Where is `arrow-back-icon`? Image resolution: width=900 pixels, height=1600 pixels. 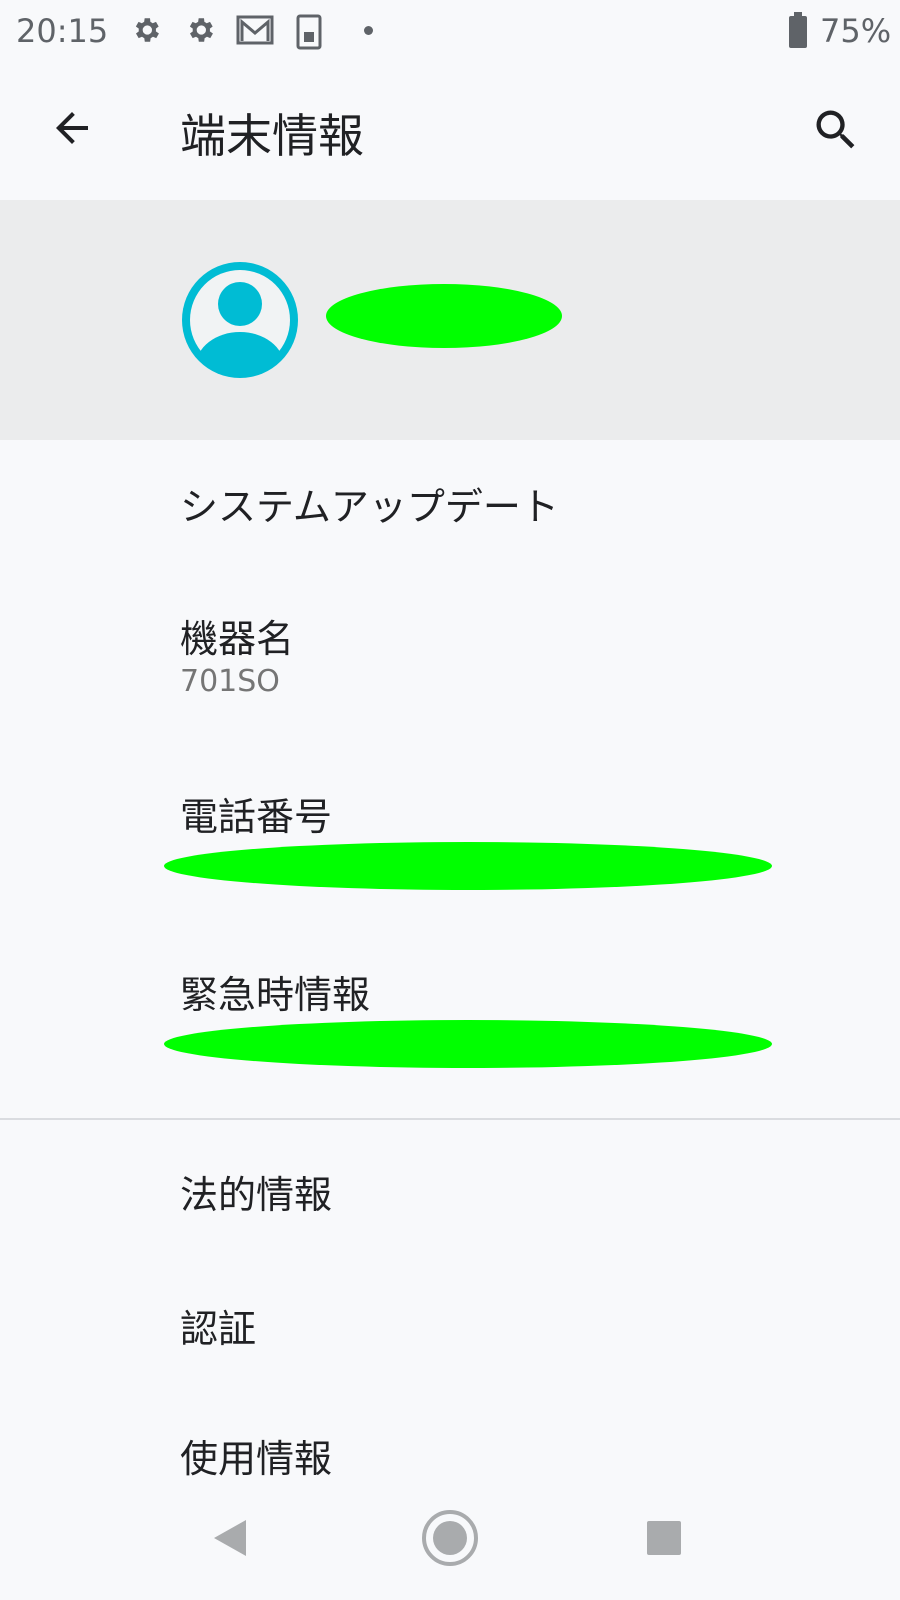
arrow-back-icon is located at coordinates (72, 130).